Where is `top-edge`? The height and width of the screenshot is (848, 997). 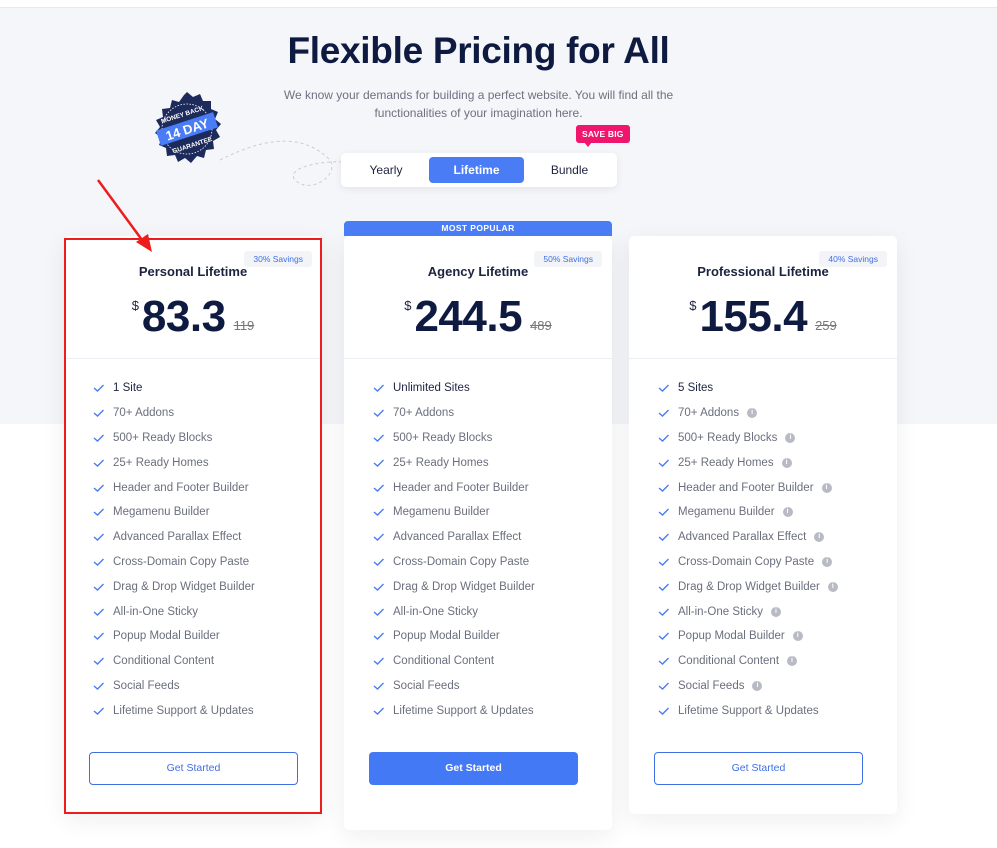 top-edge is located at coordinates (498, 4).